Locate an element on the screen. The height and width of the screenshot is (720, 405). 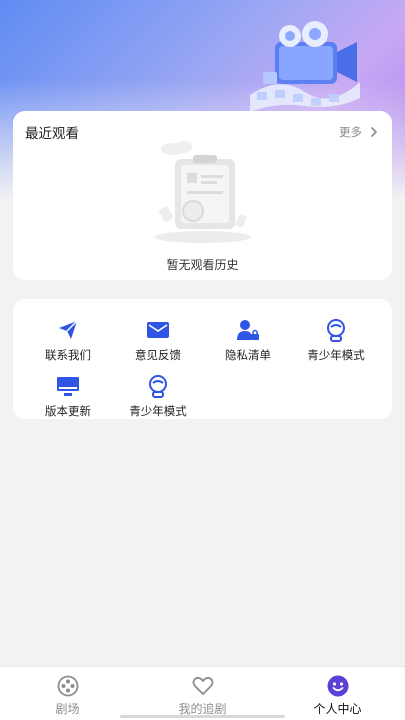
empty-history-text: 暂无观看历史 is located at coordinates (202, 265).